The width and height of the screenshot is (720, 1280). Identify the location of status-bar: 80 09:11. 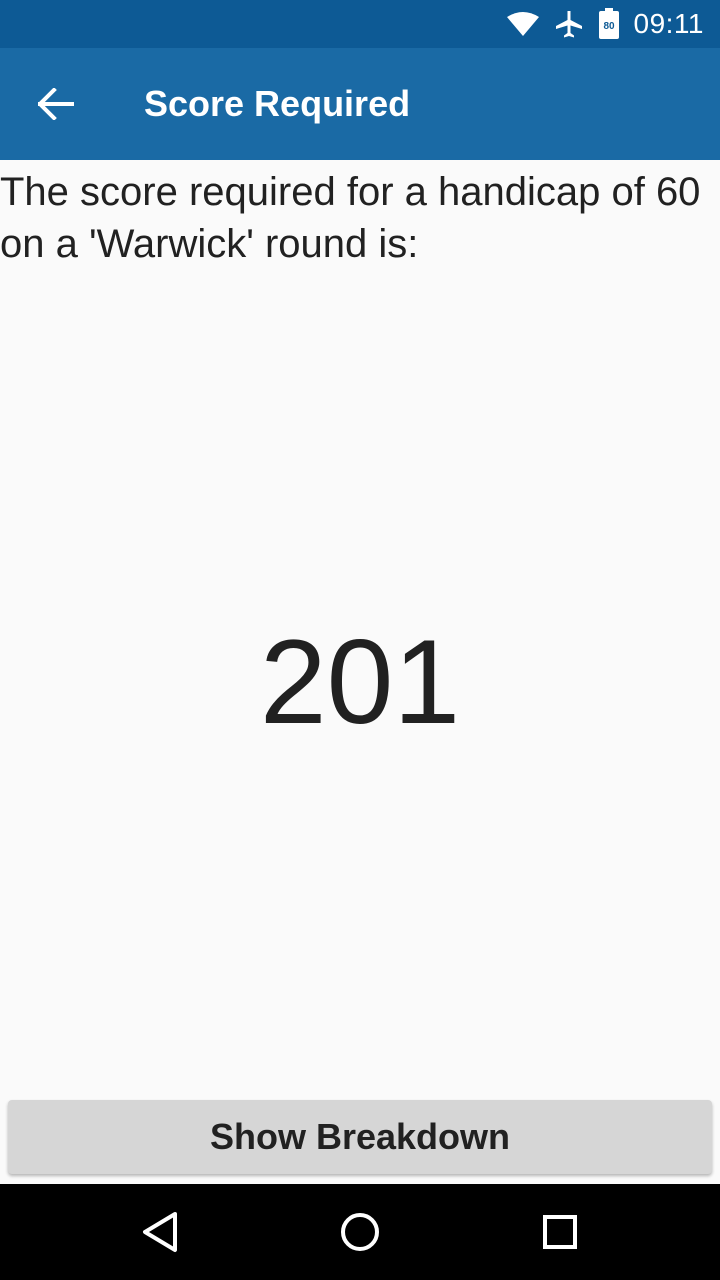
(360, 24).